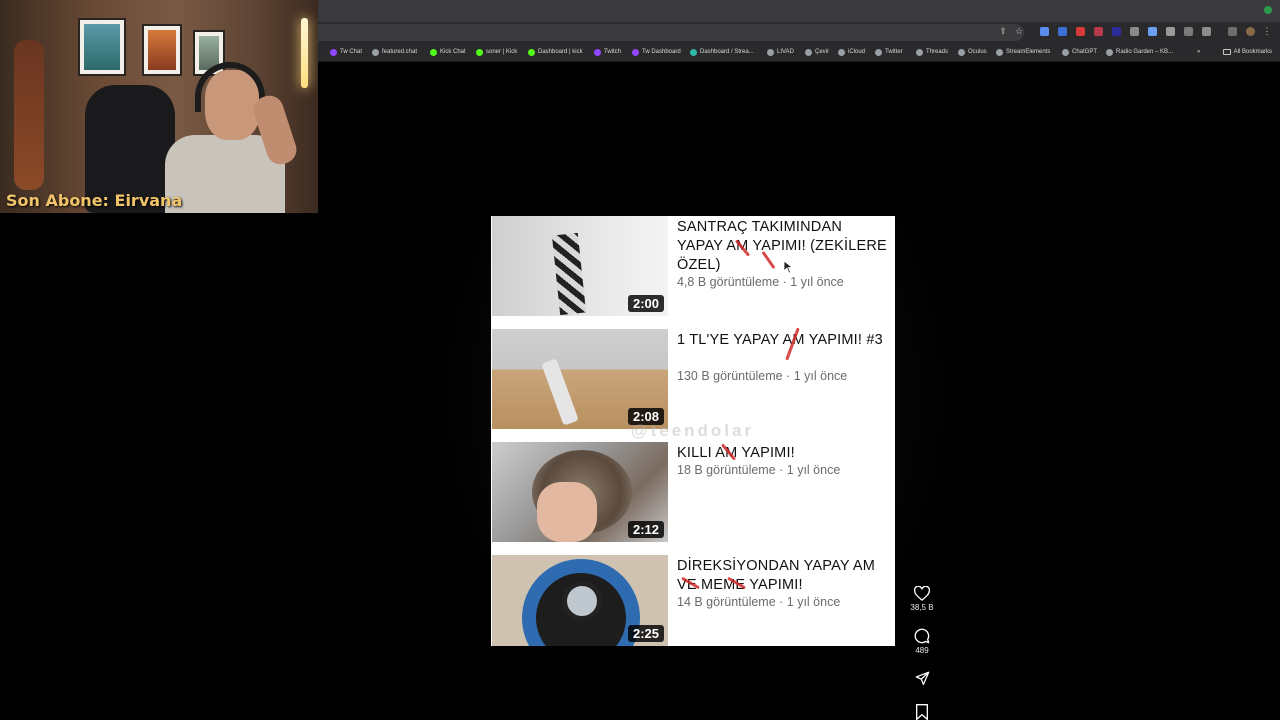 The image size is (1280, 720). Describe the element at coordinates (94, 200) in the screenshot. I see `last-subscriber-label: Son Abone: Eirvana` at that location.